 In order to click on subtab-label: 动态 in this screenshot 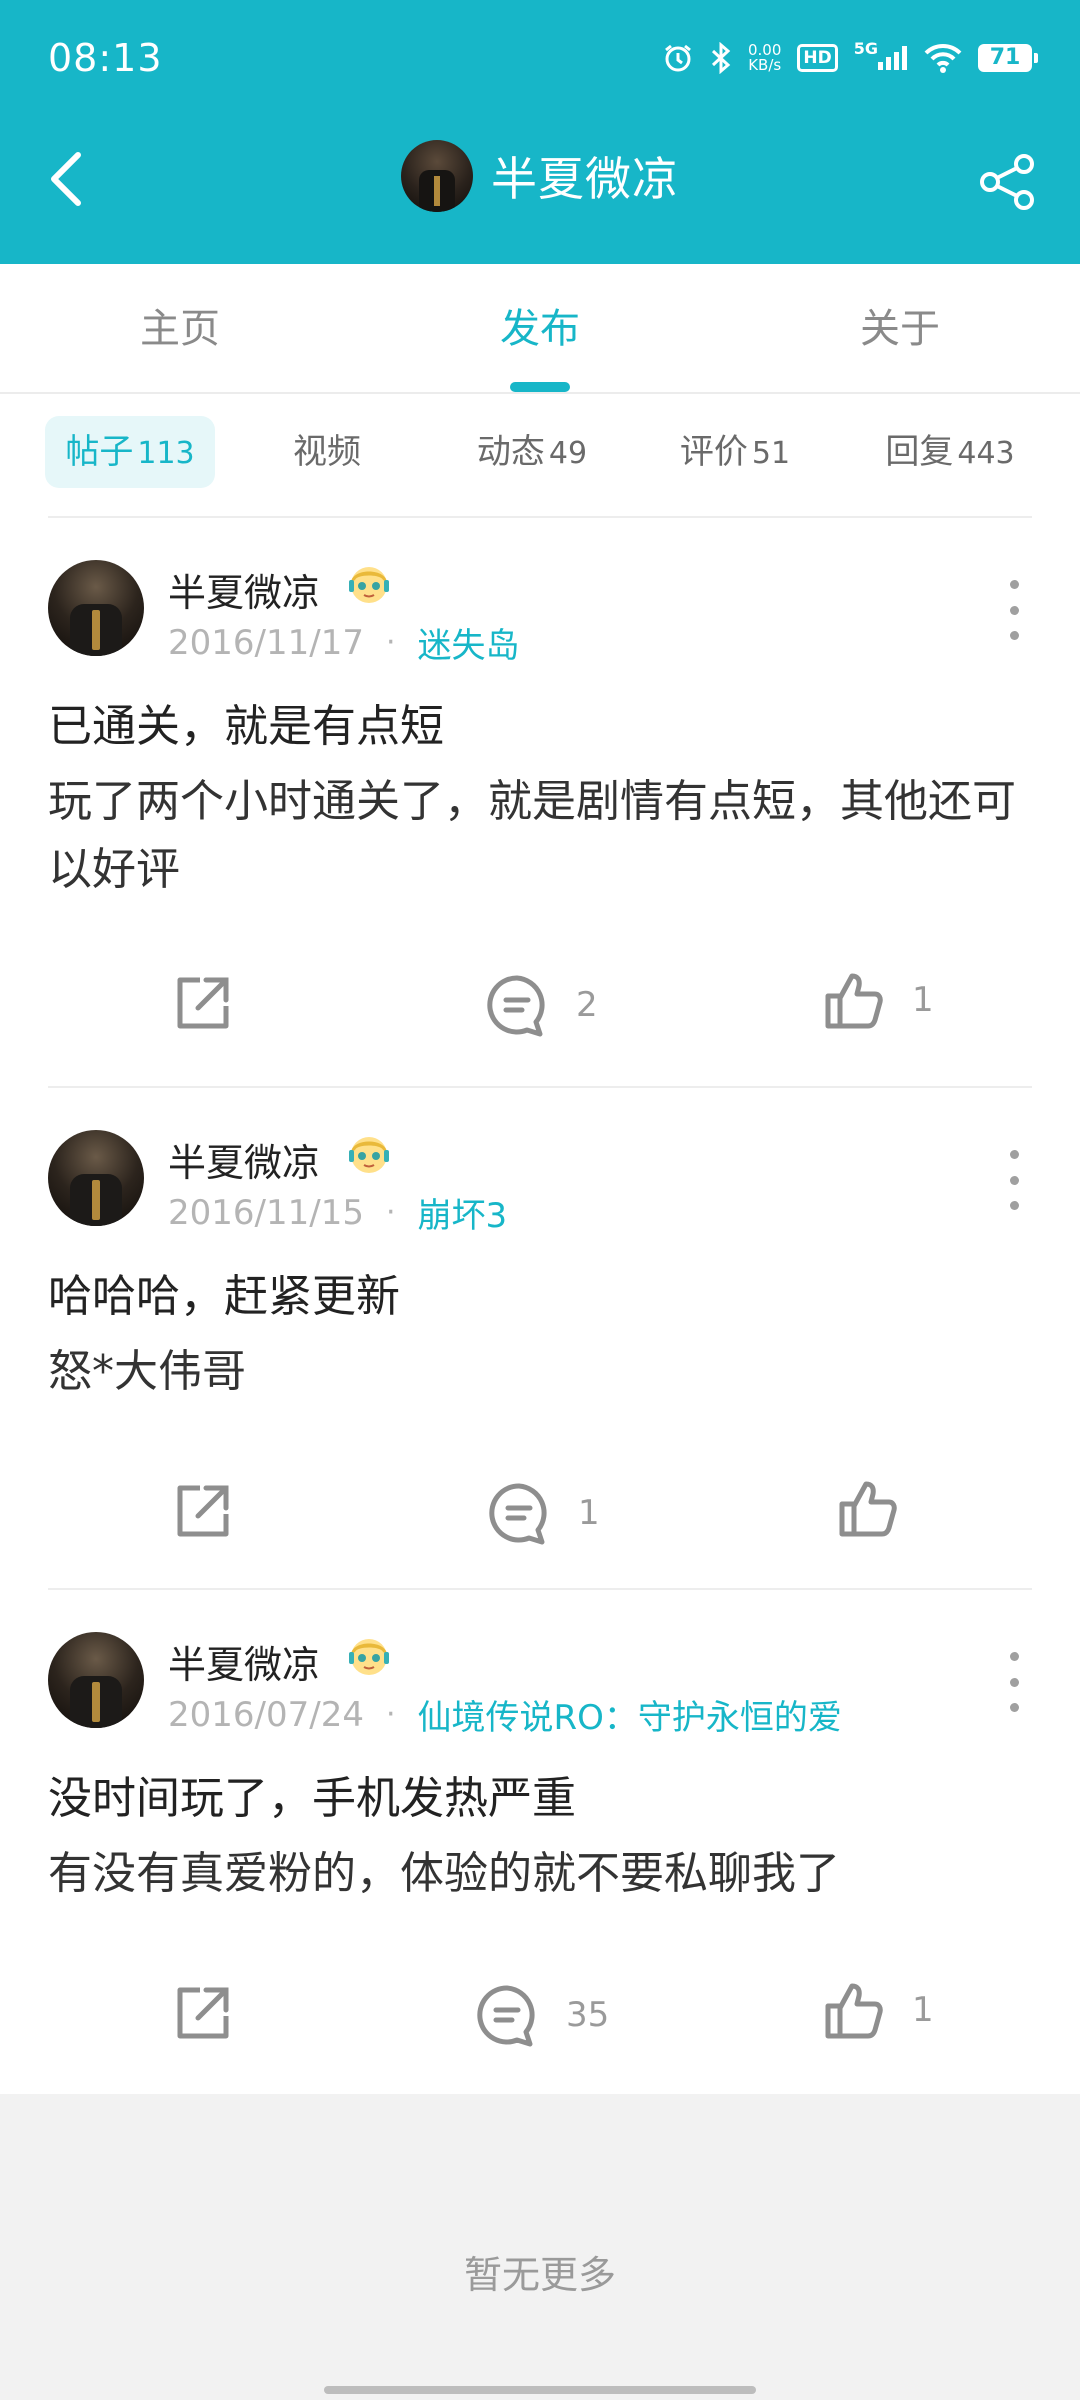, I will do `click(510, 452)`.